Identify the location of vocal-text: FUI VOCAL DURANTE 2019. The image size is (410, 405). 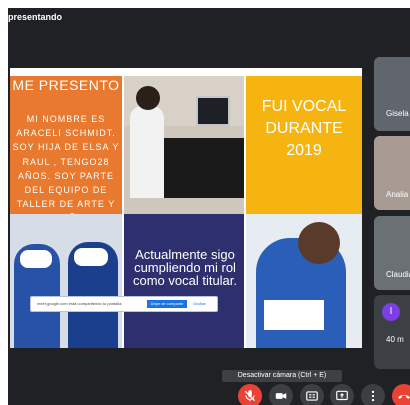
(304, 128).